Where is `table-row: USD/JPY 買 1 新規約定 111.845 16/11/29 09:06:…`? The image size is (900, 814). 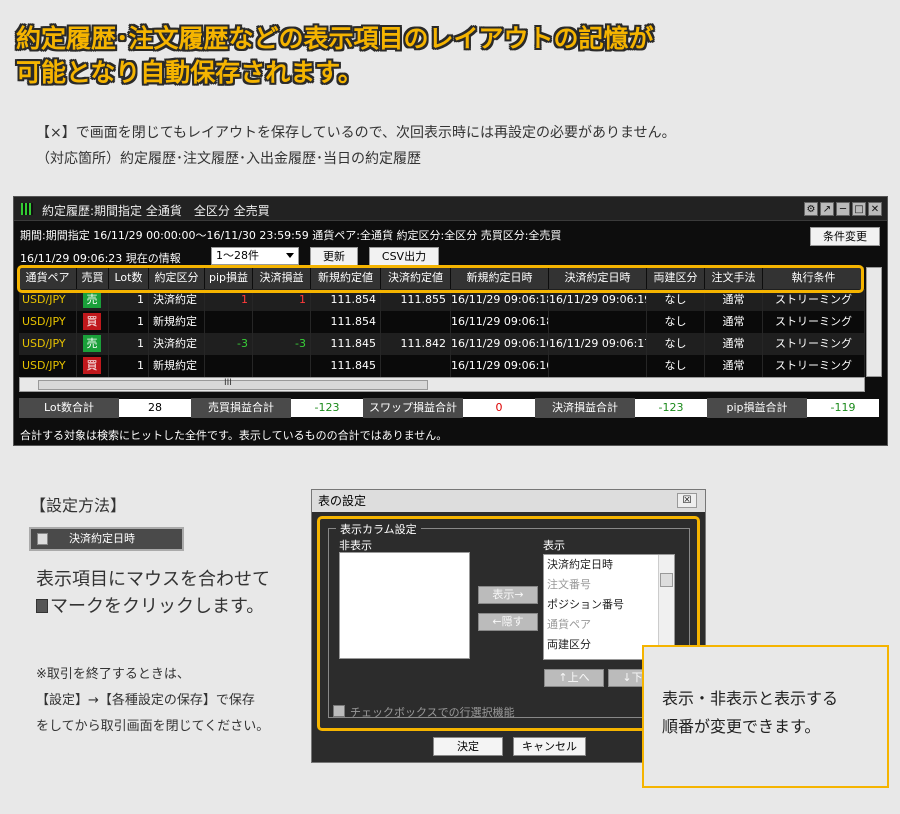 table-row: USD/JPY 買 1 新規約定 111.845 16/11/29 09:06:… is located at coordinates (442, 366).